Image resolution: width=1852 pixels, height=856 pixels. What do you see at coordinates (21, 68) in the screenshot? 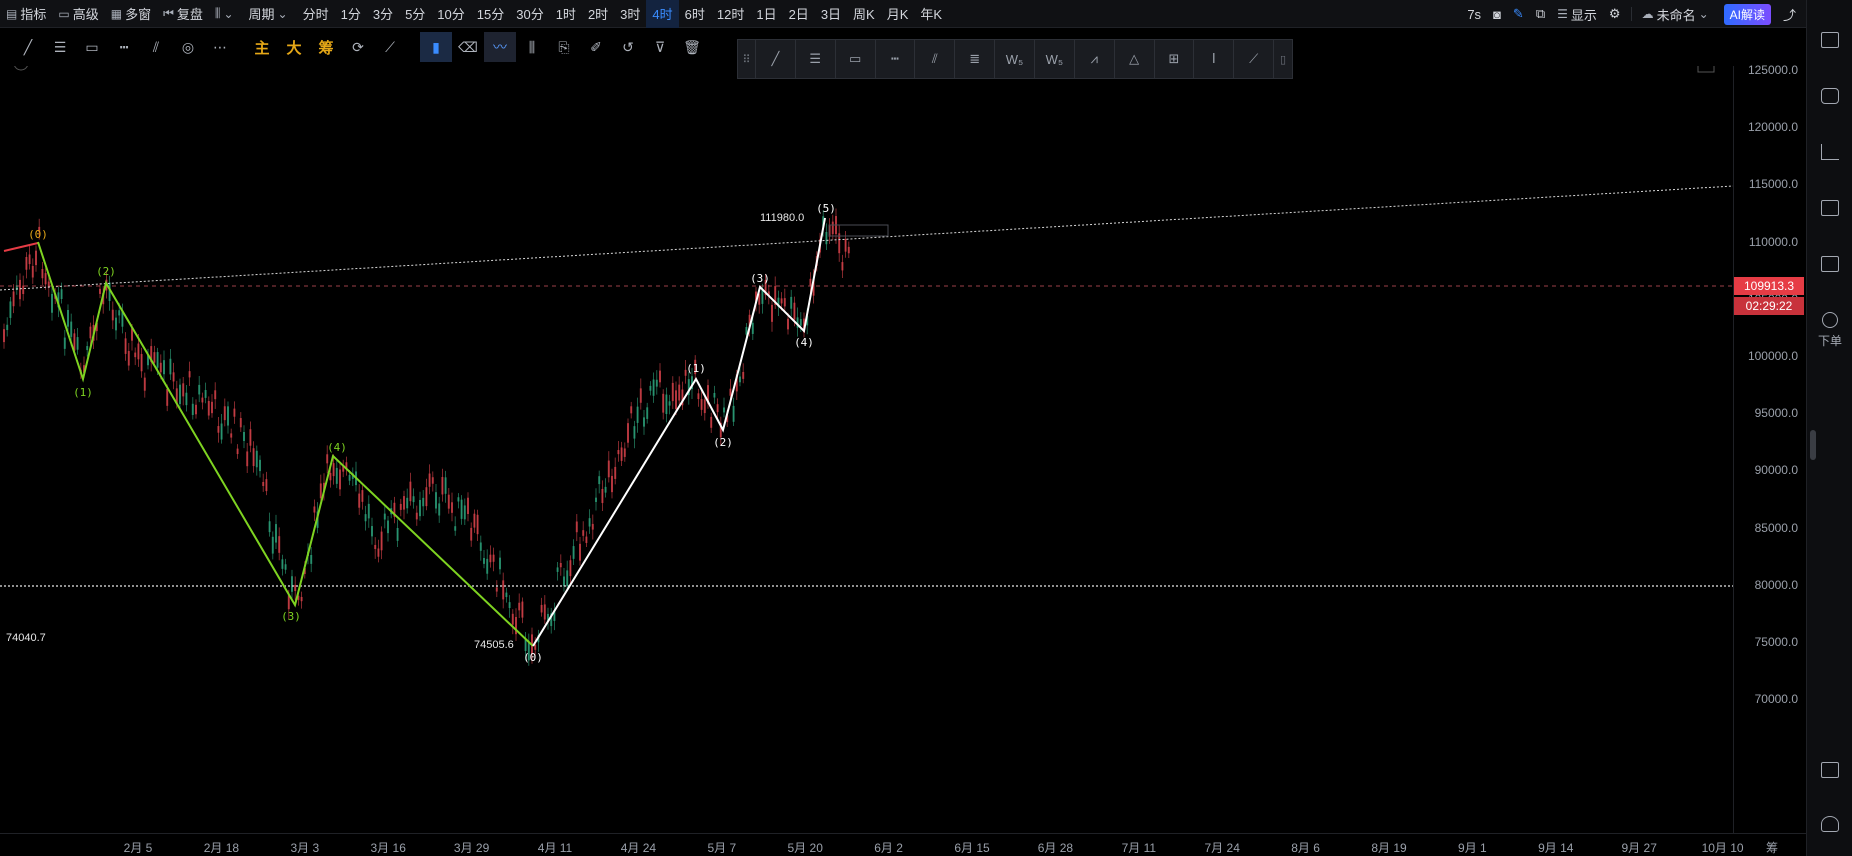
I see `collapse-panel-icon` at bounding box center [21, 68].